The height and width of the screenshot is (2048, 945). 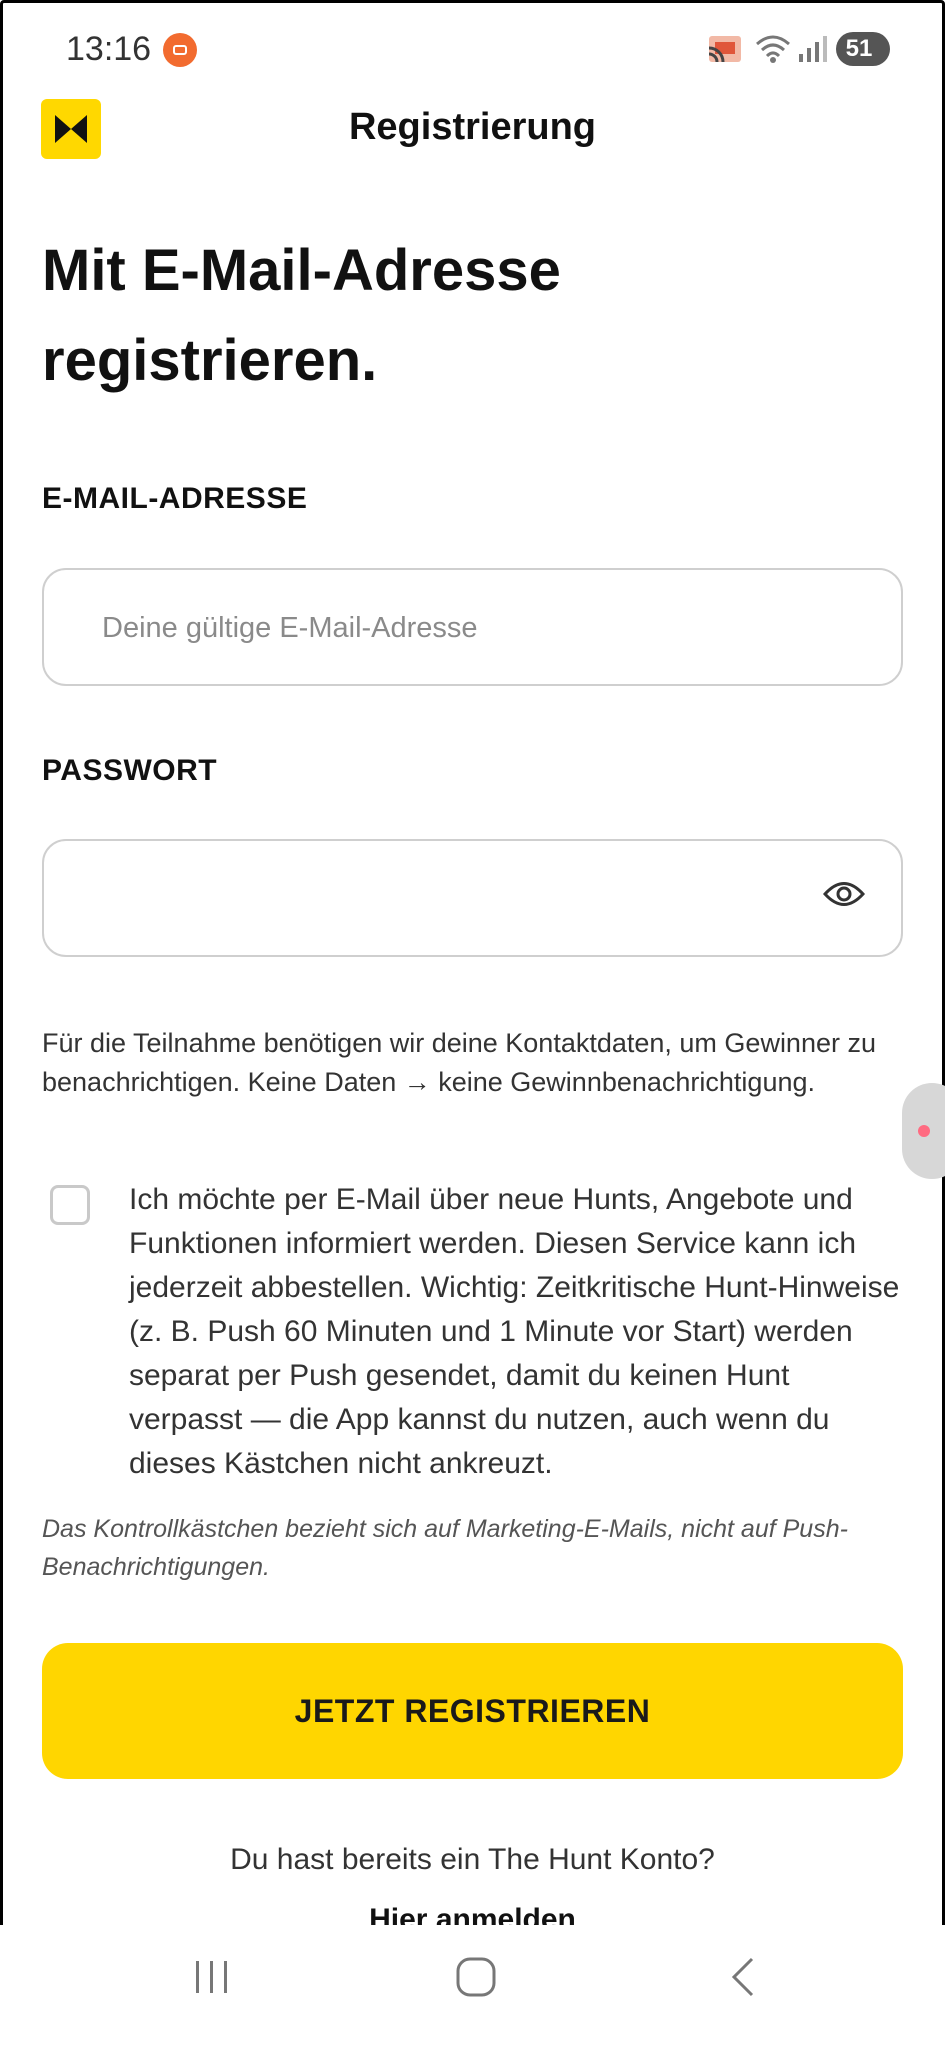 What do you see at coordinates (70, 1205) in the screenshot?
I see `marketing-consent-checkbox` at bounding box center [70, 1205].